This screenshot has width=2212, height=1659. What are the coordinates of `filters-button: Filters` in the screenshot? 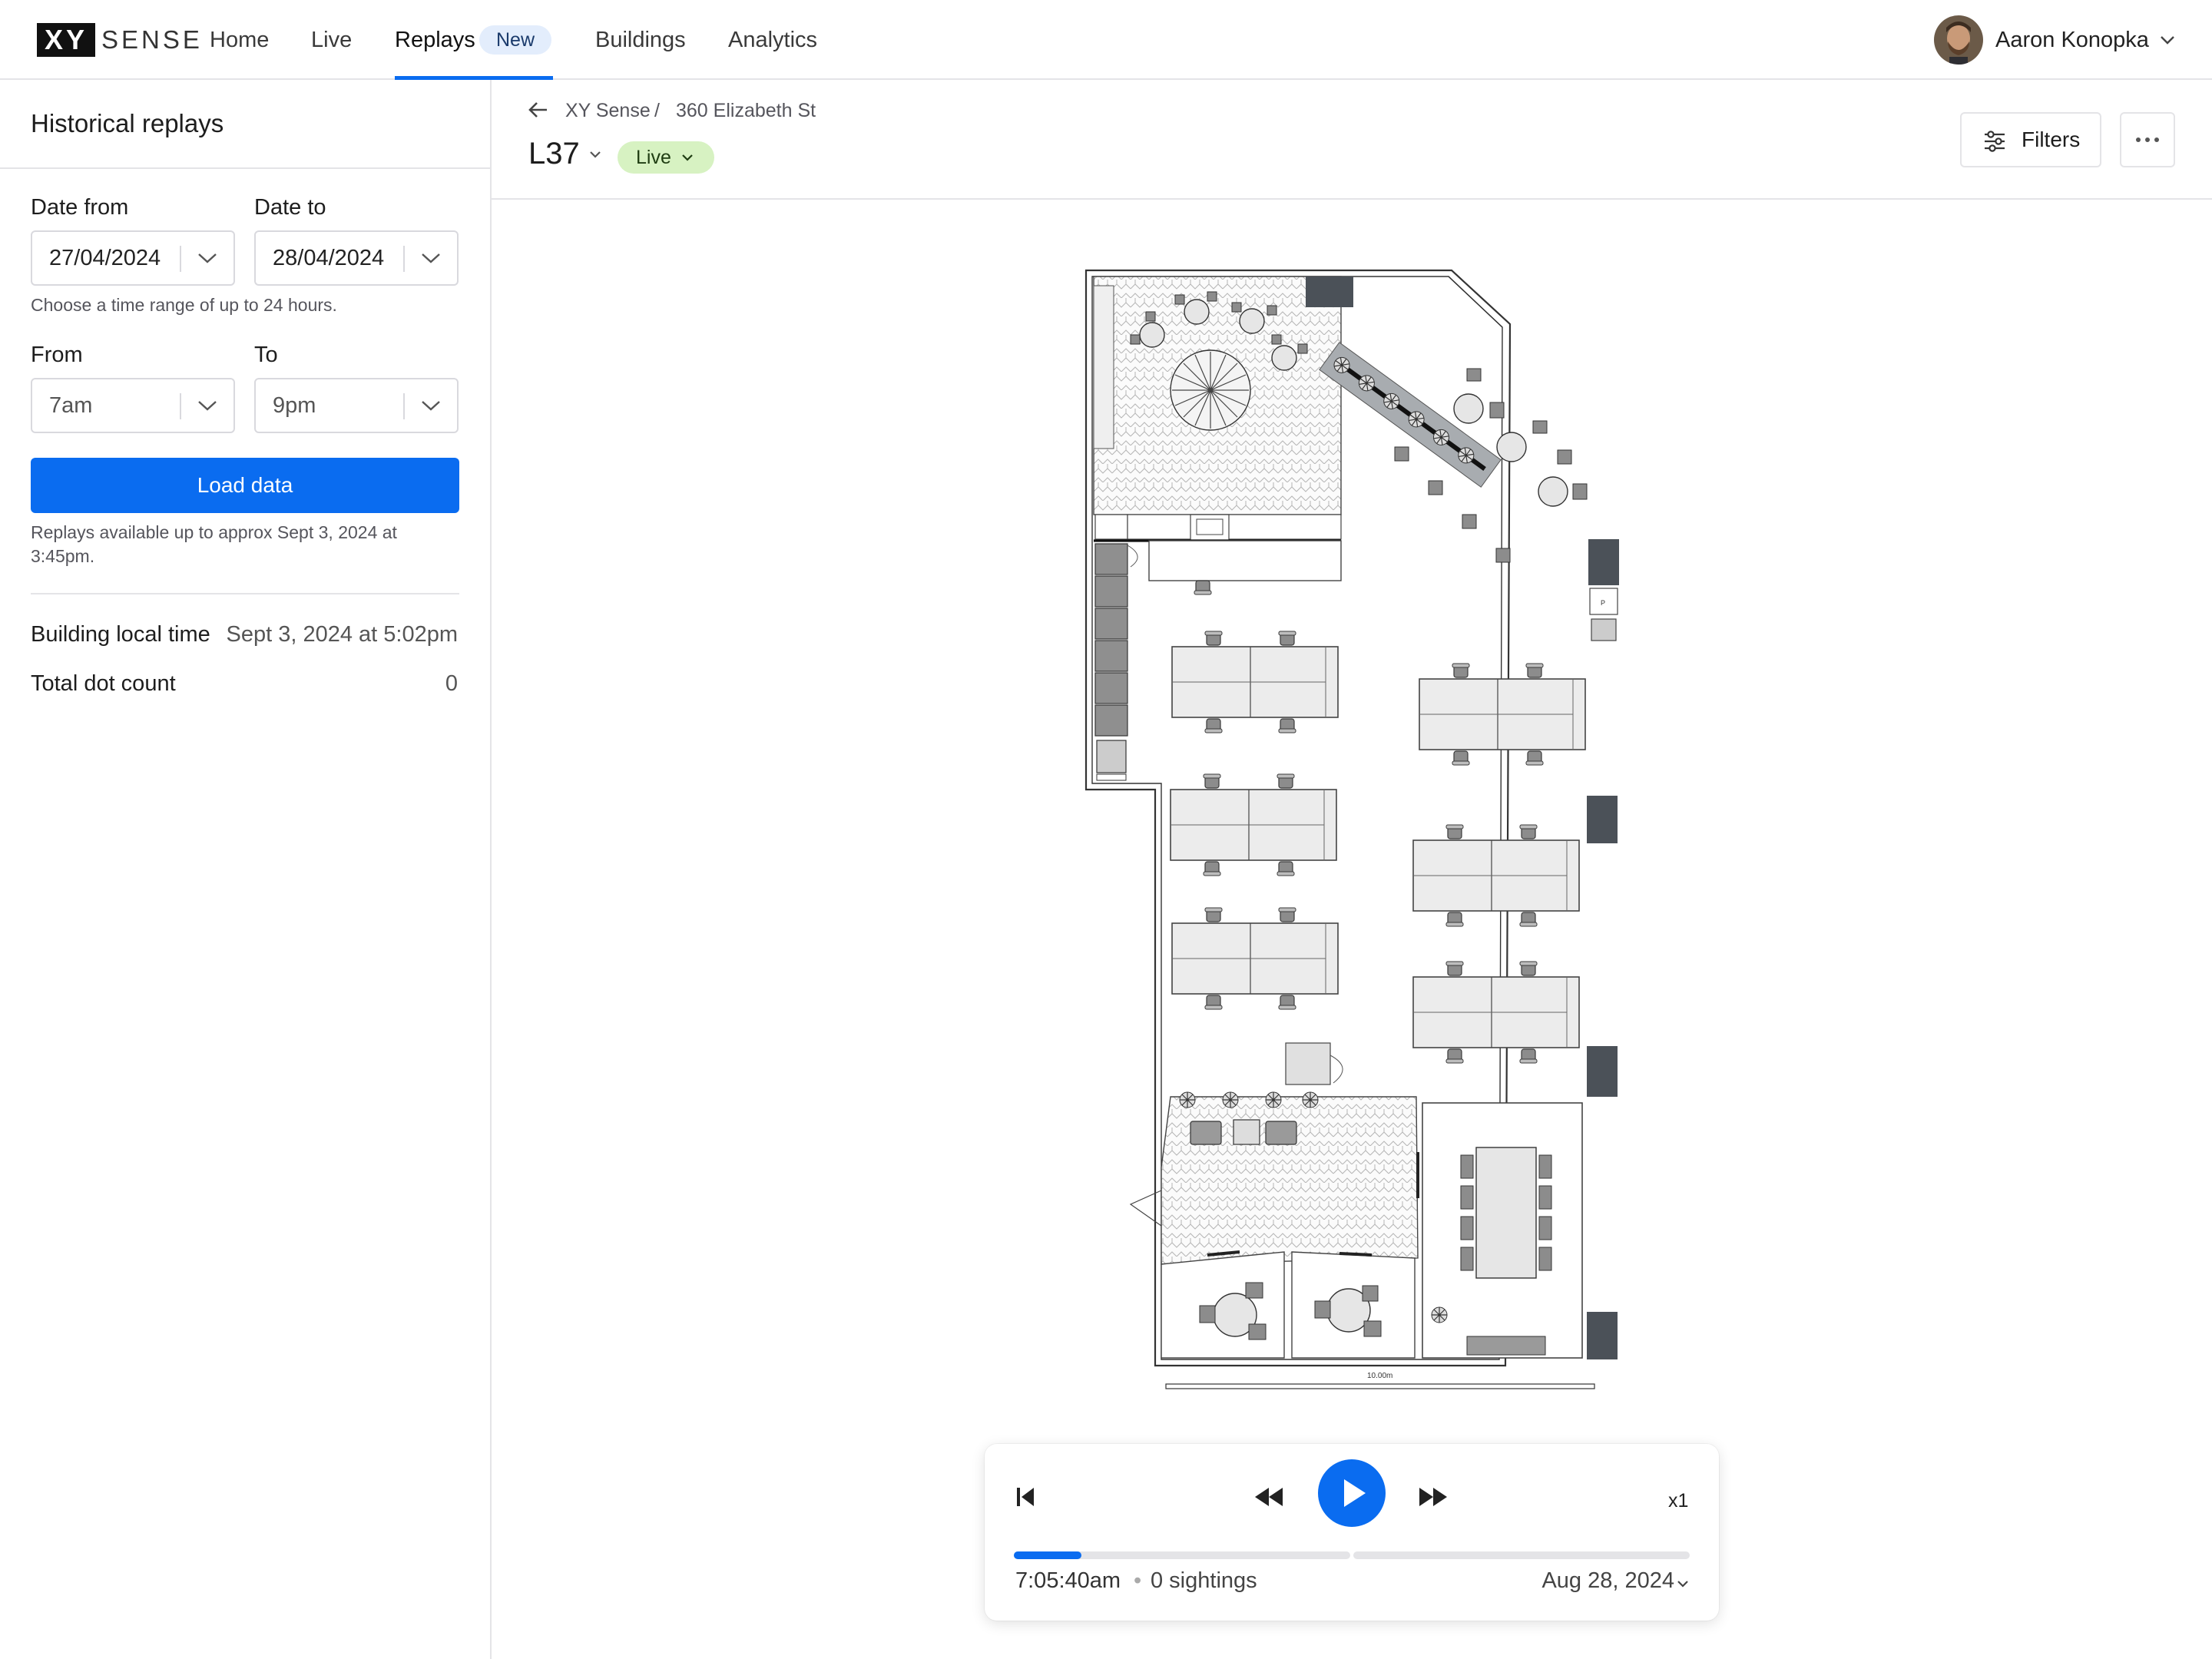 It's located at (2031, 139).